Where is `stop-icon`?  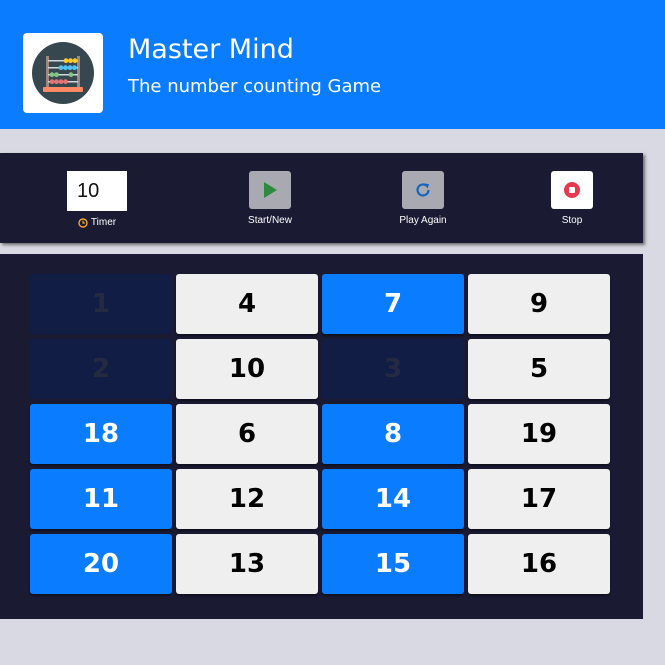 stop-icon is located at coordinates (572, 190).